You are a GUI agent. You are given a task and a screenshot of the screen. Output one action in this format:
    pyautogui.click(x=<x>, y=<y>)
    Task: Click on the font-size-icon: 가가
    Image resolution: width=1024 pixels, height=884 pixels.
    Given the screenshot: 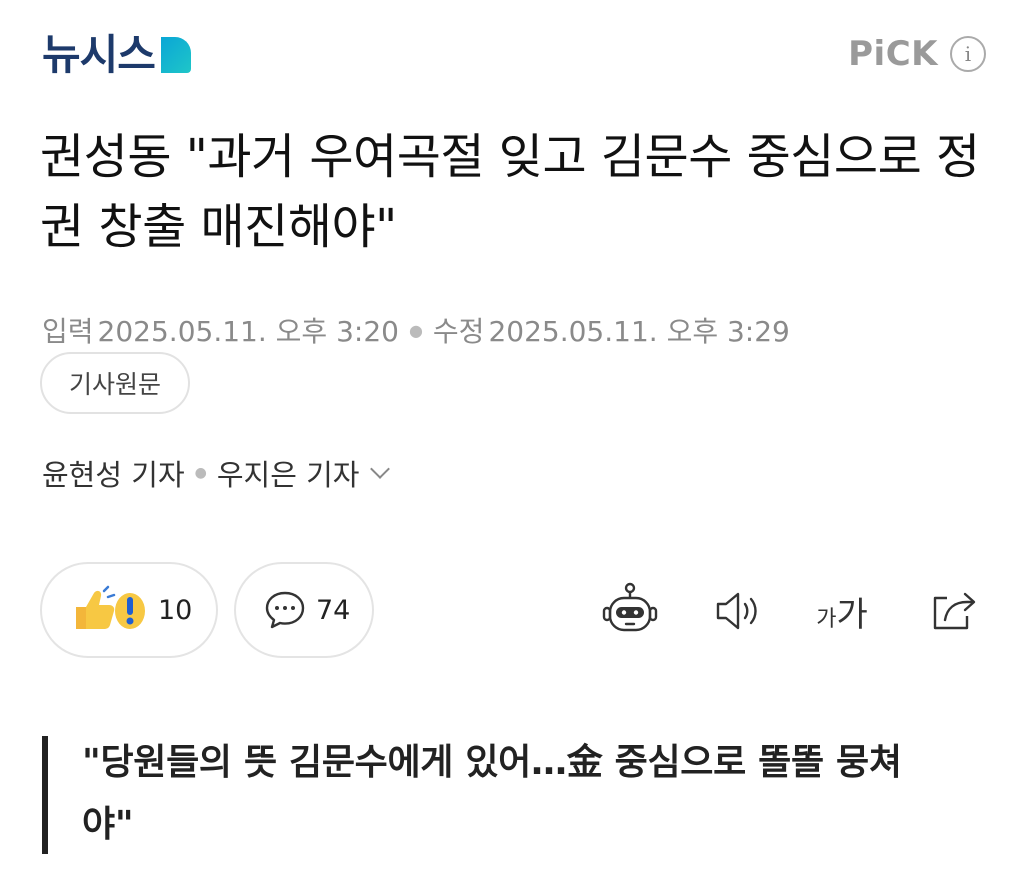 What is the action you would take?
    pyautogui.click(x=842, y=611)
    